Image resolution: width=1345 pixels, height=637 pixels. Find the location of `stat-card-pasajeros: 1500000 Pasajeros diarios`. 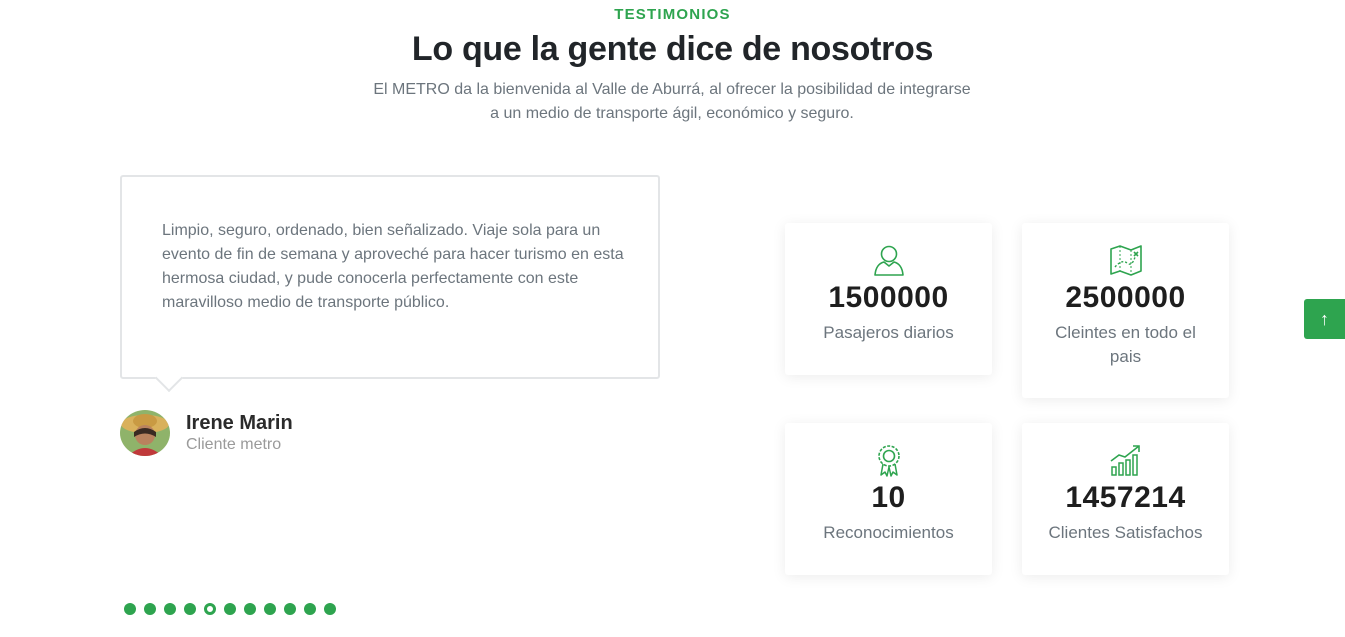

stat-card-pasajeros: 1500000 Pasajeros diarios is located at coordinates (888, 299).